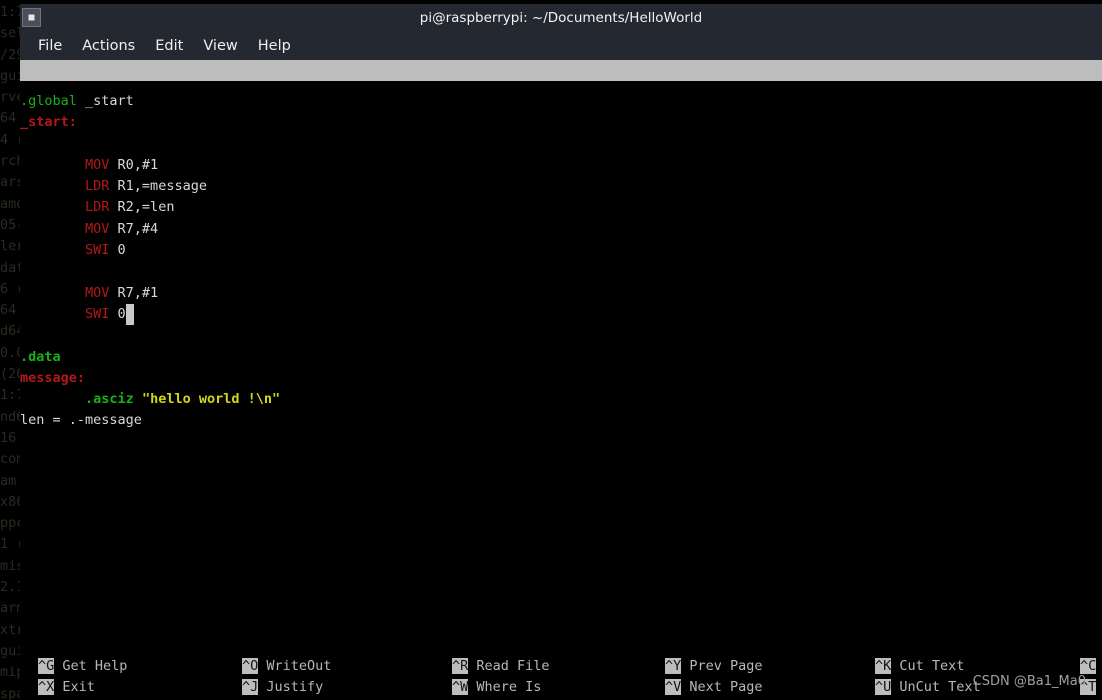 This screenshot has width=1102, height=700. Describe the element at coordinates (561, 399) in the screenshot. I see `code-line: .asciz "hello world !\n"` at that location.